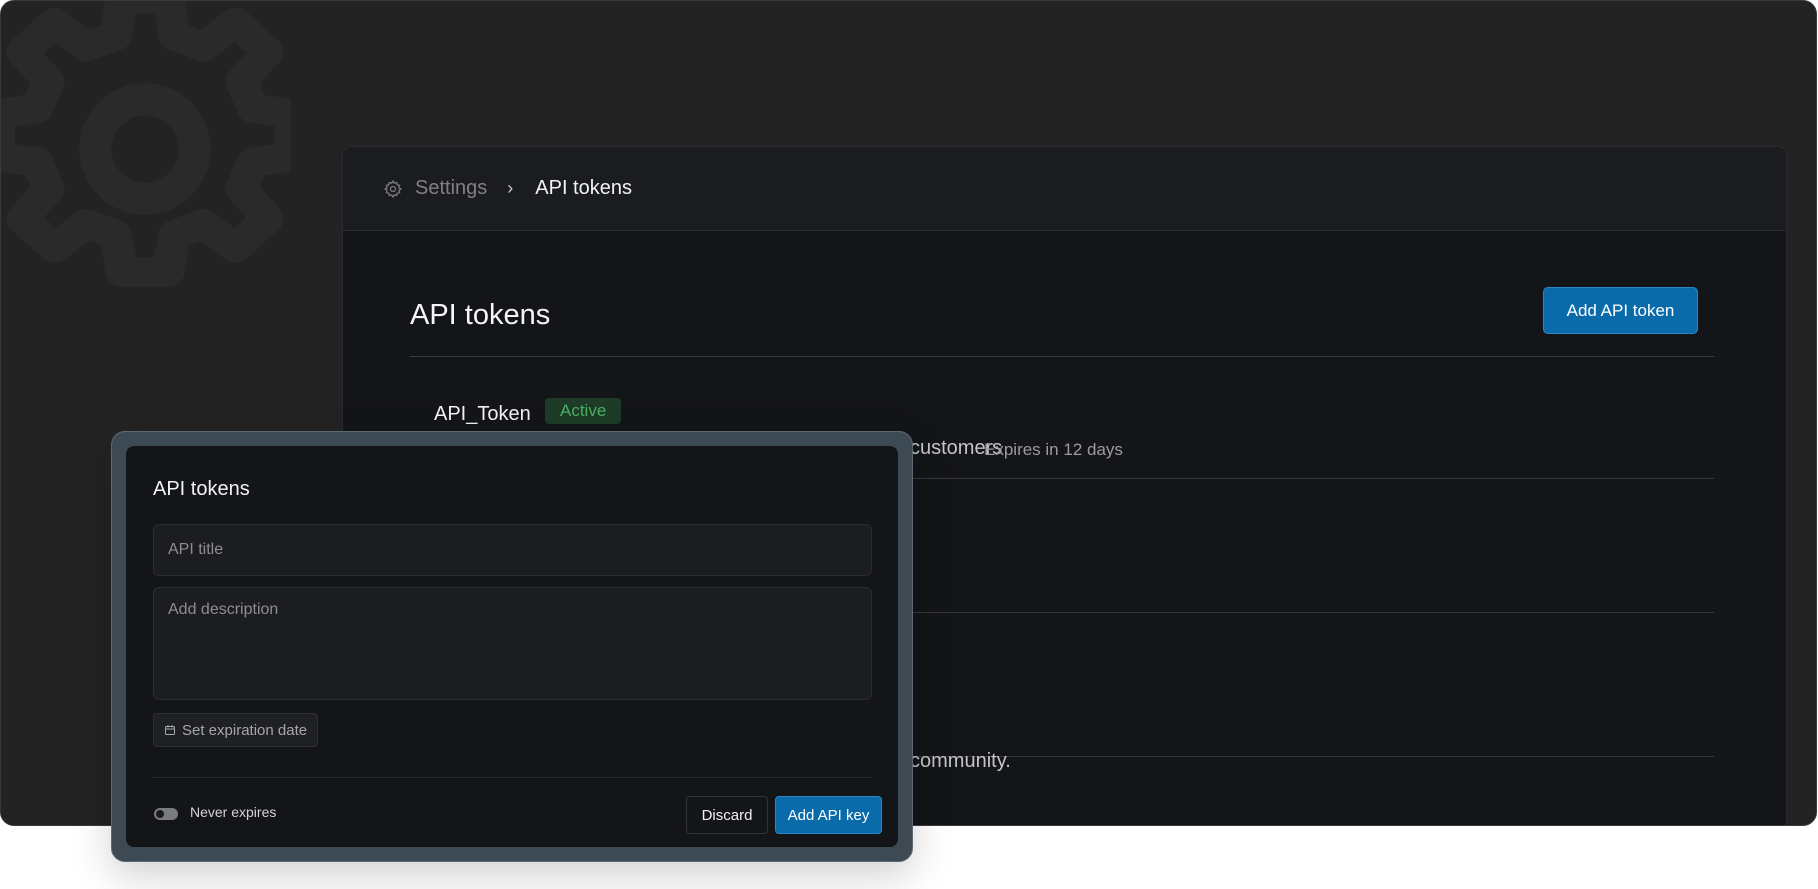 The image size is (1818, 889). Describe the element at coordinates (480, 315) in the screenshot. I see `page-title: API tokens` at that location.